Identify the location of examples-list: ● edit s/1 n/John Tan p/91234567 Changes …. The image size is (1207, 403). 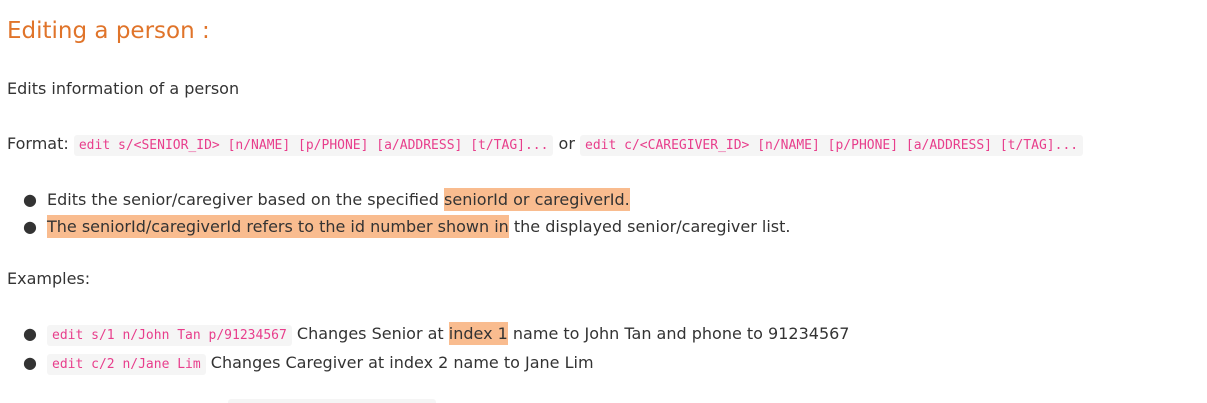
(428, 349).